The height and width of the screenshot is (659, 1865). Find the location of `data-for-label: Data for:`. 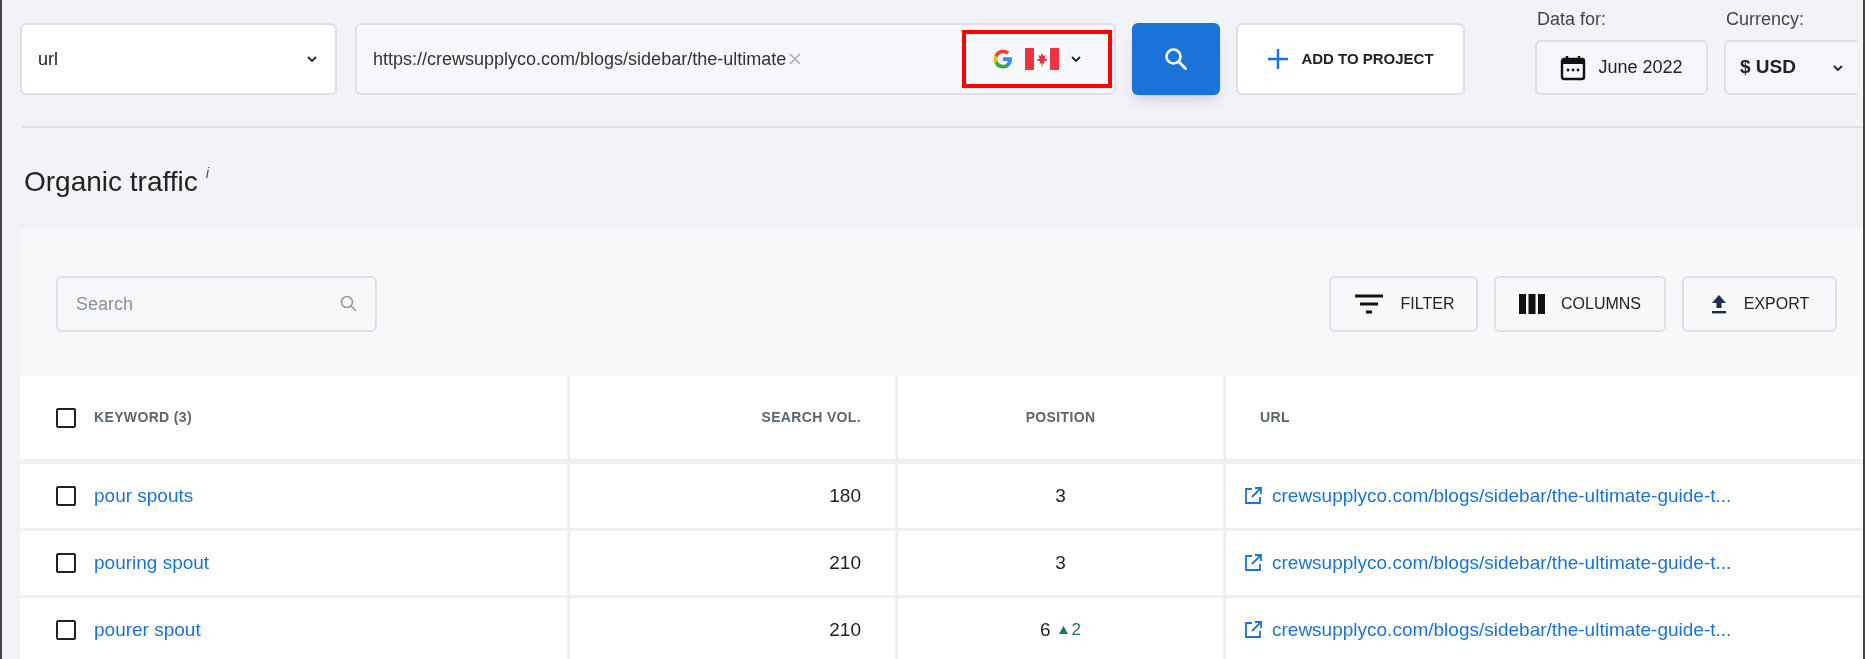

data-for-label: Data for: is located at coordinates (1572, 19).